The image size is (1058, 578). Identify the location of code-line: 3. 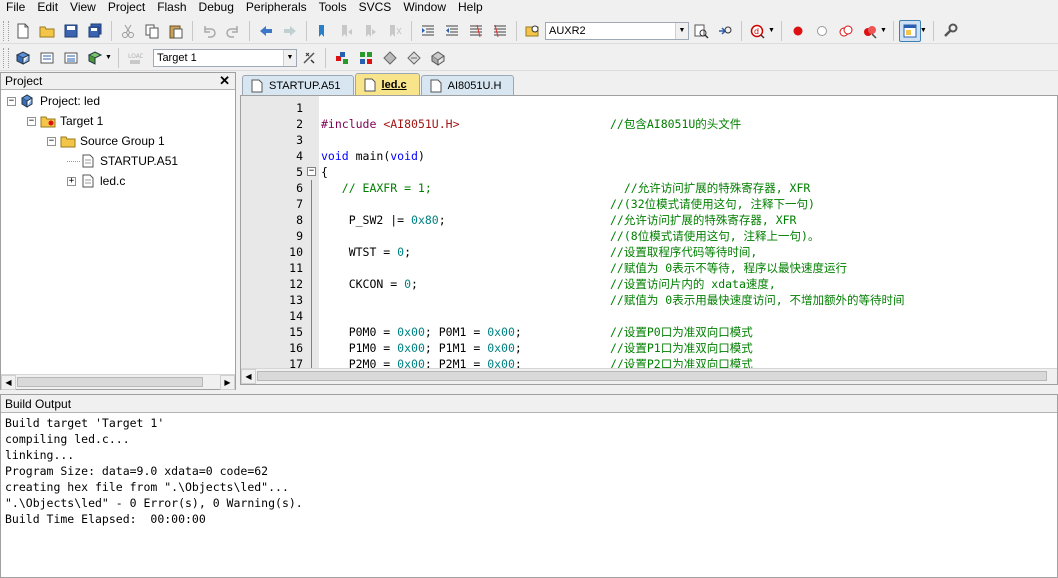
(649, 140).